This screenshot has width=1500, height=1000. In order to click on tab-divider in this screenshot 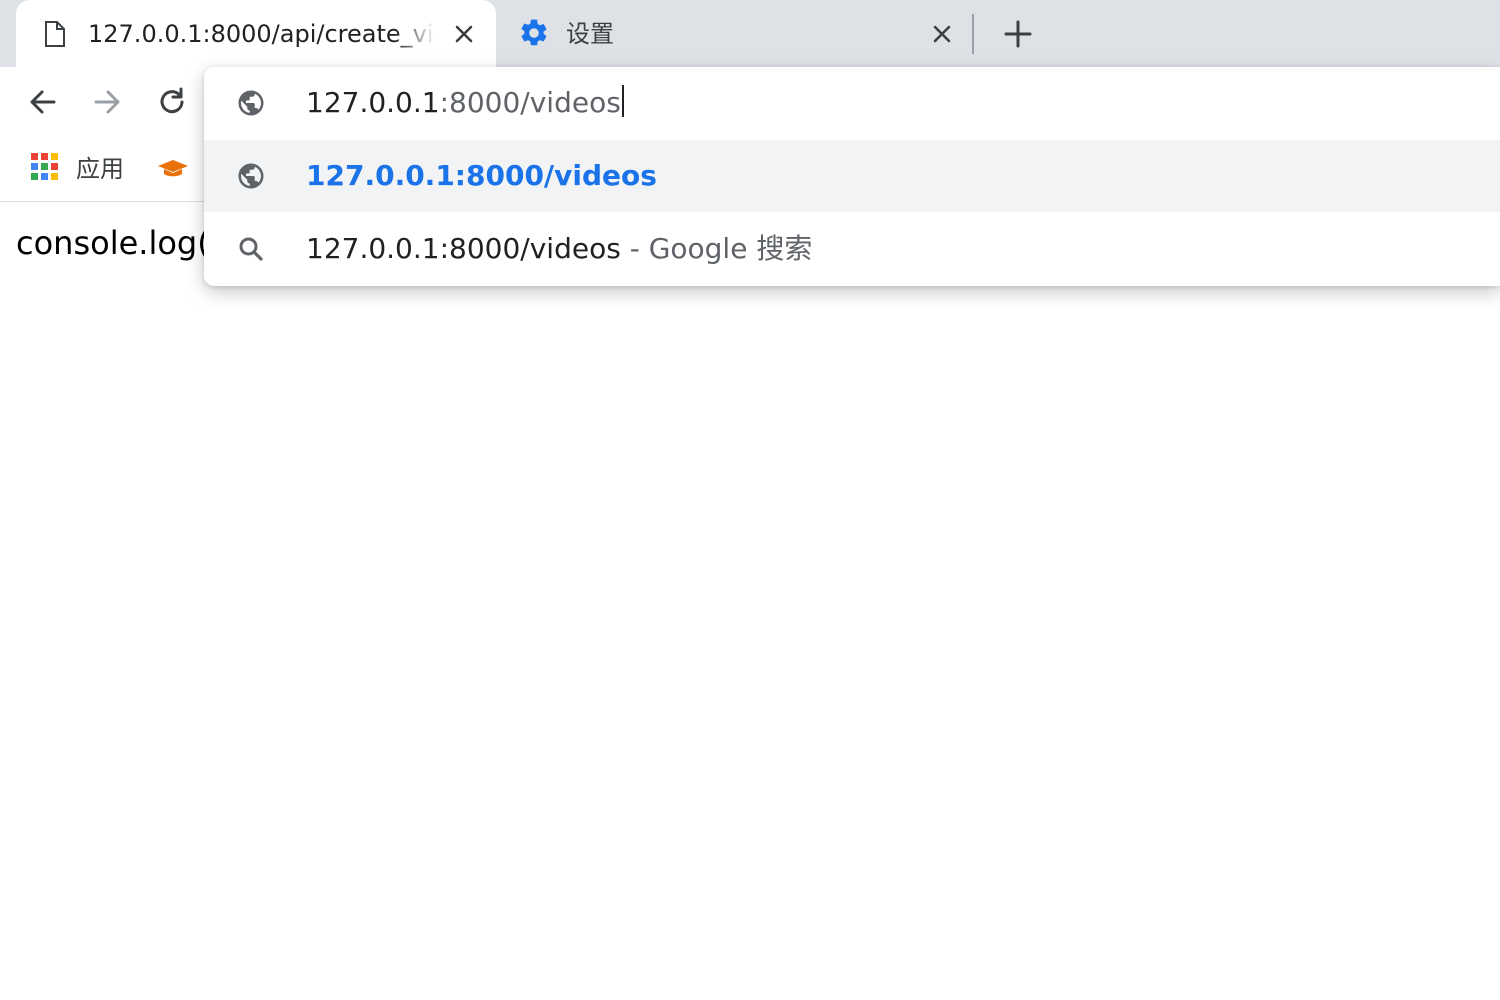, I will do `click(973, 34)`.